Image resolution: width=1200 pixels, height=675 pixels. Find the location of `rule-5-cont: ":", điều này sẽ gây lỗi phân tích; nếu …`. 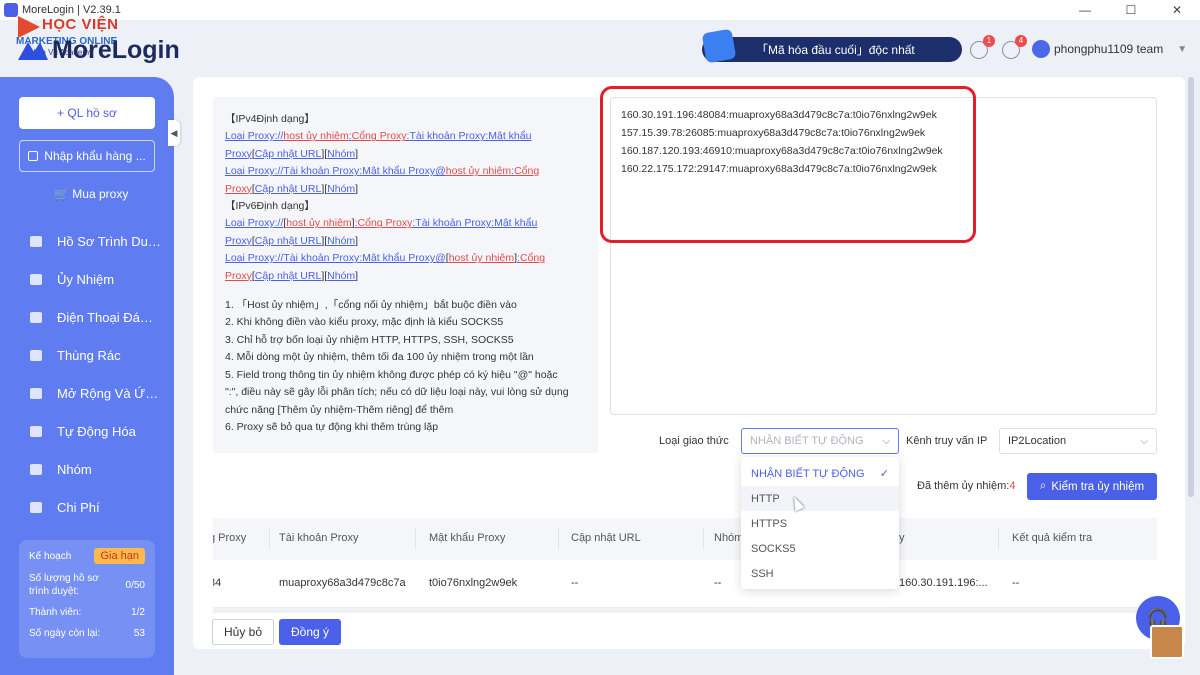

rule-5-cont: ":", điều này sẽ gây lỗi phân tích; nếu … is located at coordinates (397, 392).